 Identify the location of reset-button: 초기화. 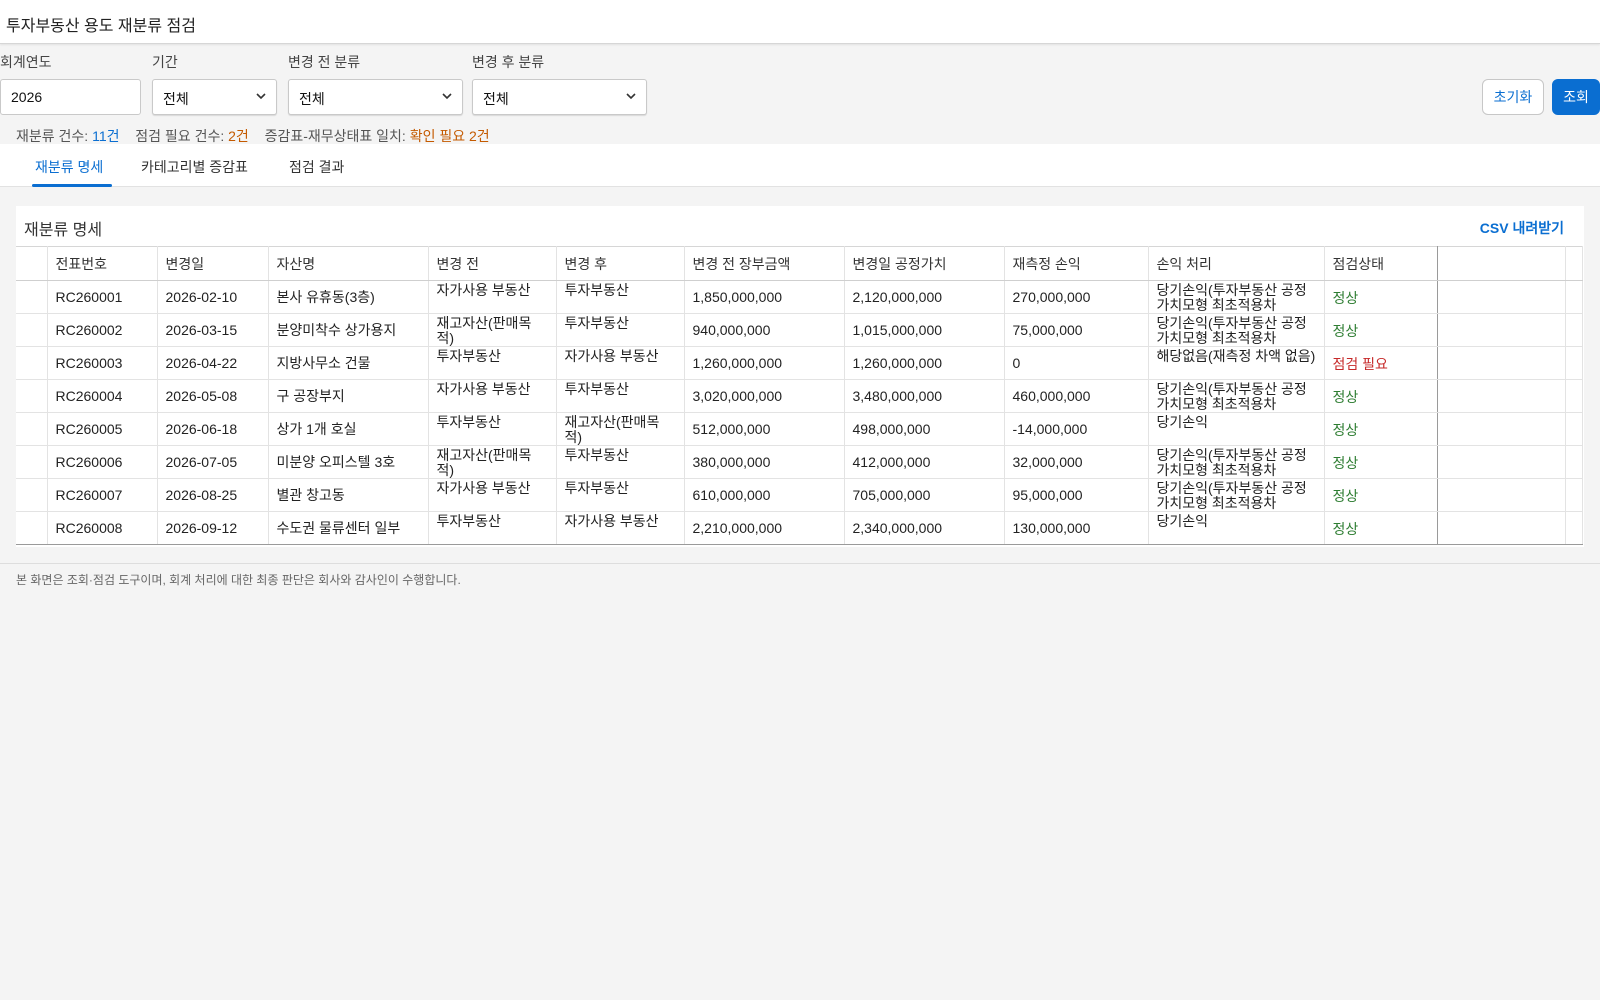
(1513, 97).